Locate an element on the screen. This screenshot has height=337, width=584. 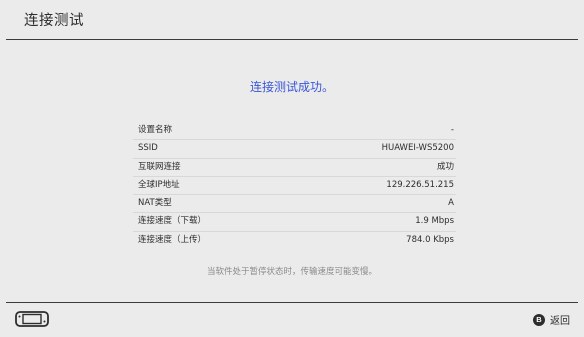
footer-divider is located at coordinates (292, 302).